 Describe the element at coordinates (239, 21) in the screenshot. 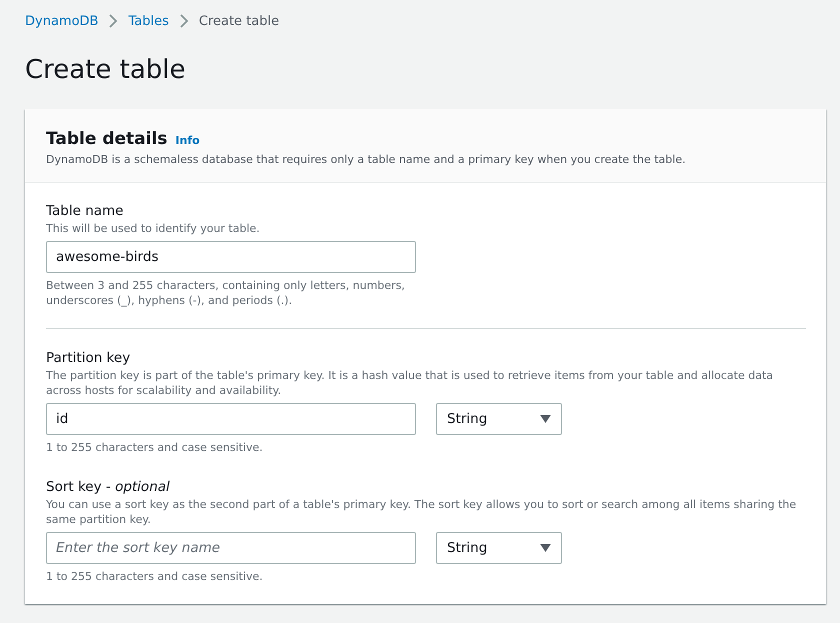

I see `breadcrumb-current: Create table` at that location.